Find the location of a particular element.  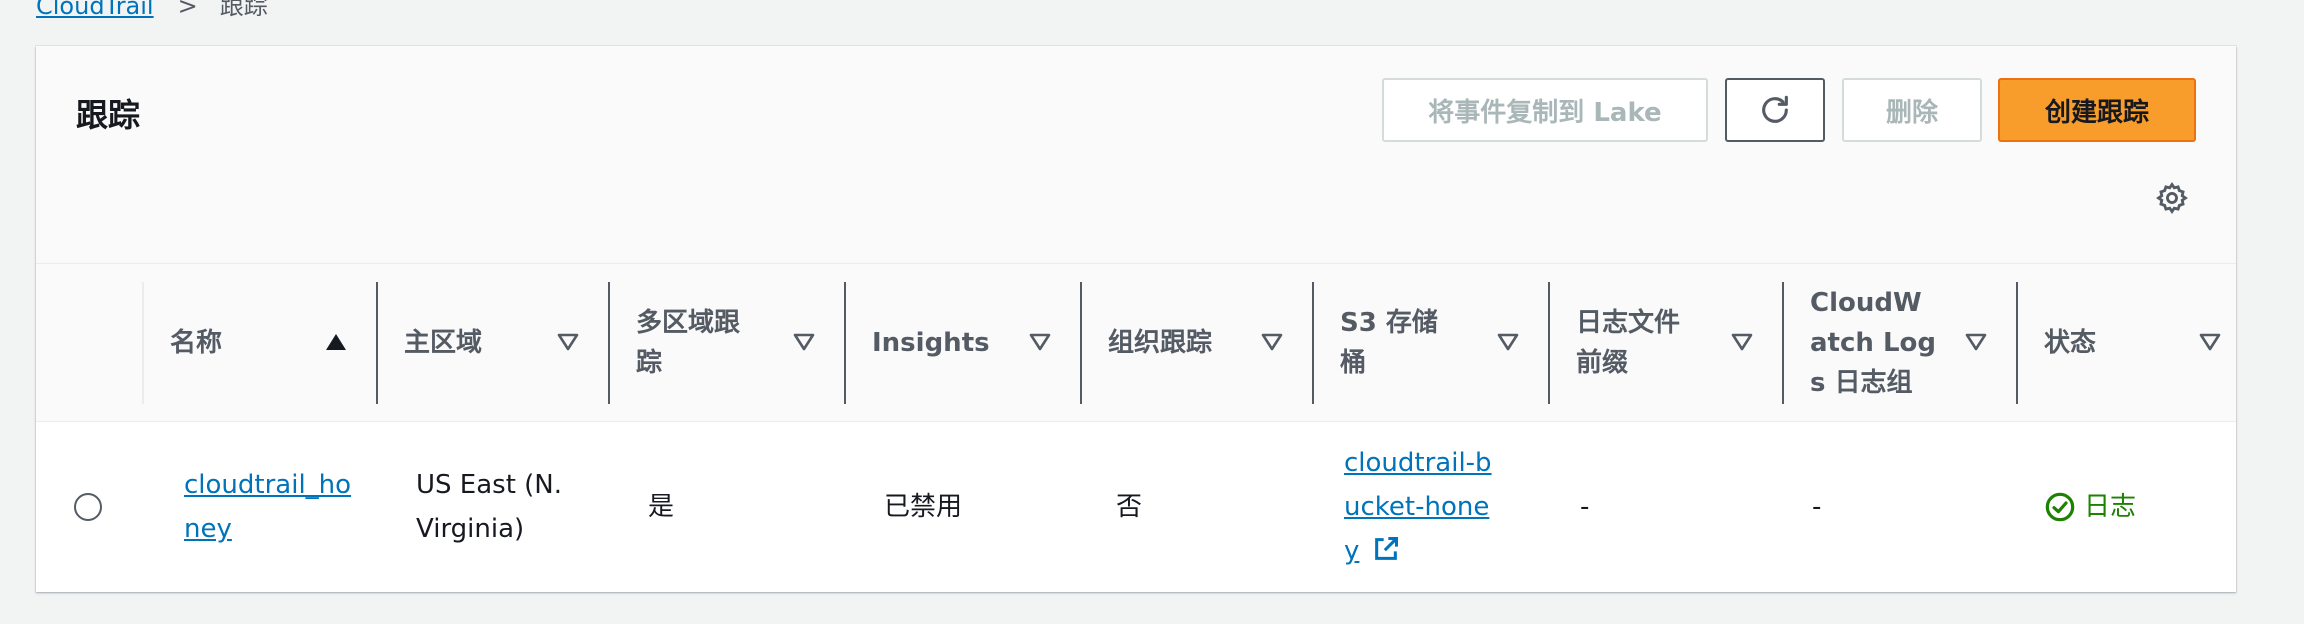

s3-bucket-cell: cloudtrail-bucket-honey is located at coordinates (1419, 507).